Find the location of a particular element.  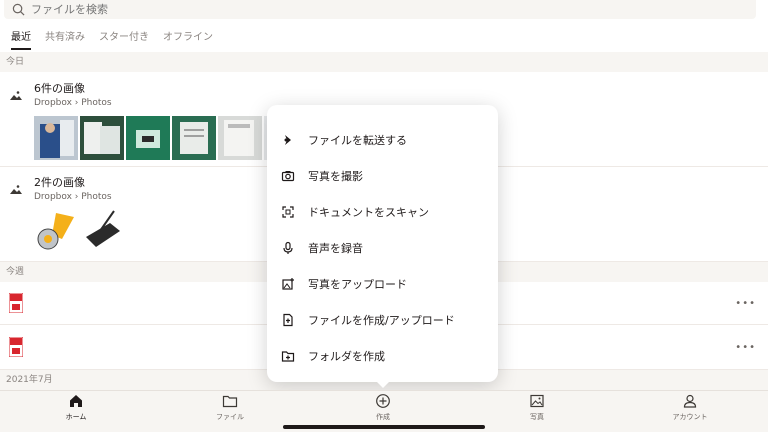

menu-item-record-audio: 音声を録音 is located at coordinates (382, 248).